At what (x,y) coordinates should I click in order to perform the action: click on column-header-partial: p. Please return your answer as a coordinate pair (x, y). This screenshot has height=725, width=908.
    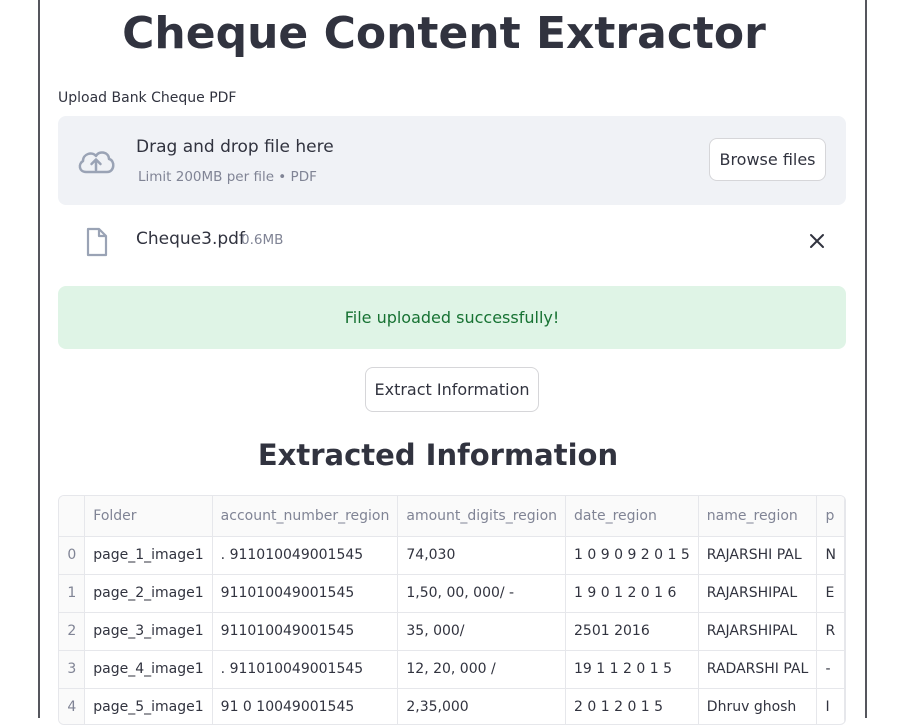
    Looking at the image, I should click on (830, 516).